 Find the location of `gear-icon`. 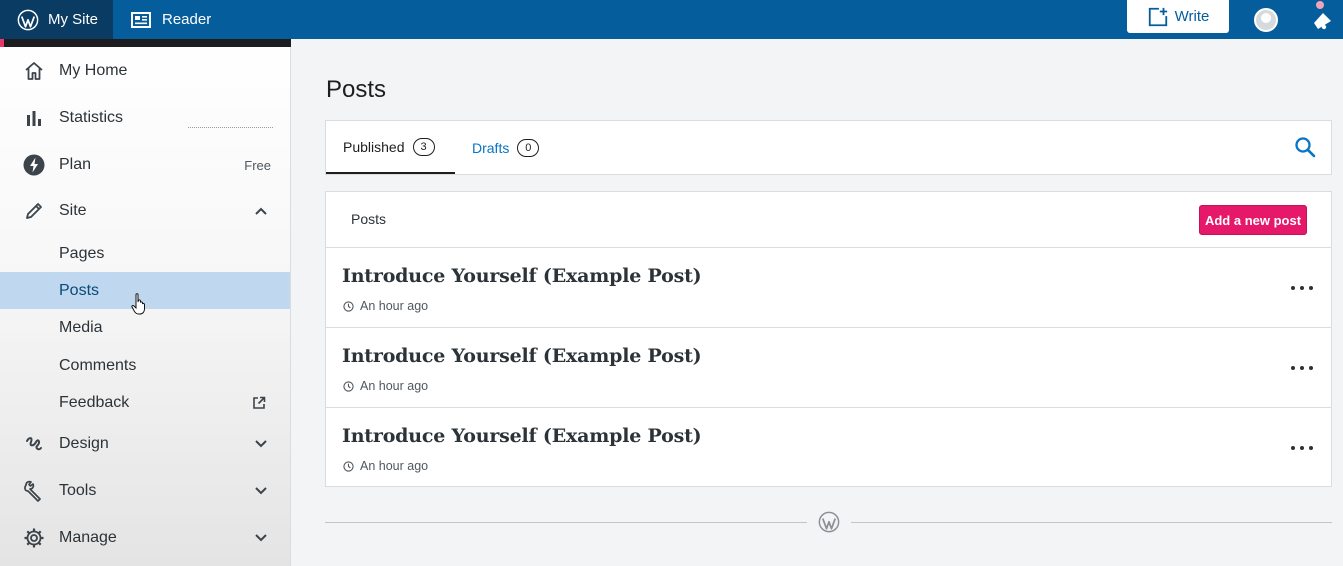

gear-icon is located at coordinates (34, 538).